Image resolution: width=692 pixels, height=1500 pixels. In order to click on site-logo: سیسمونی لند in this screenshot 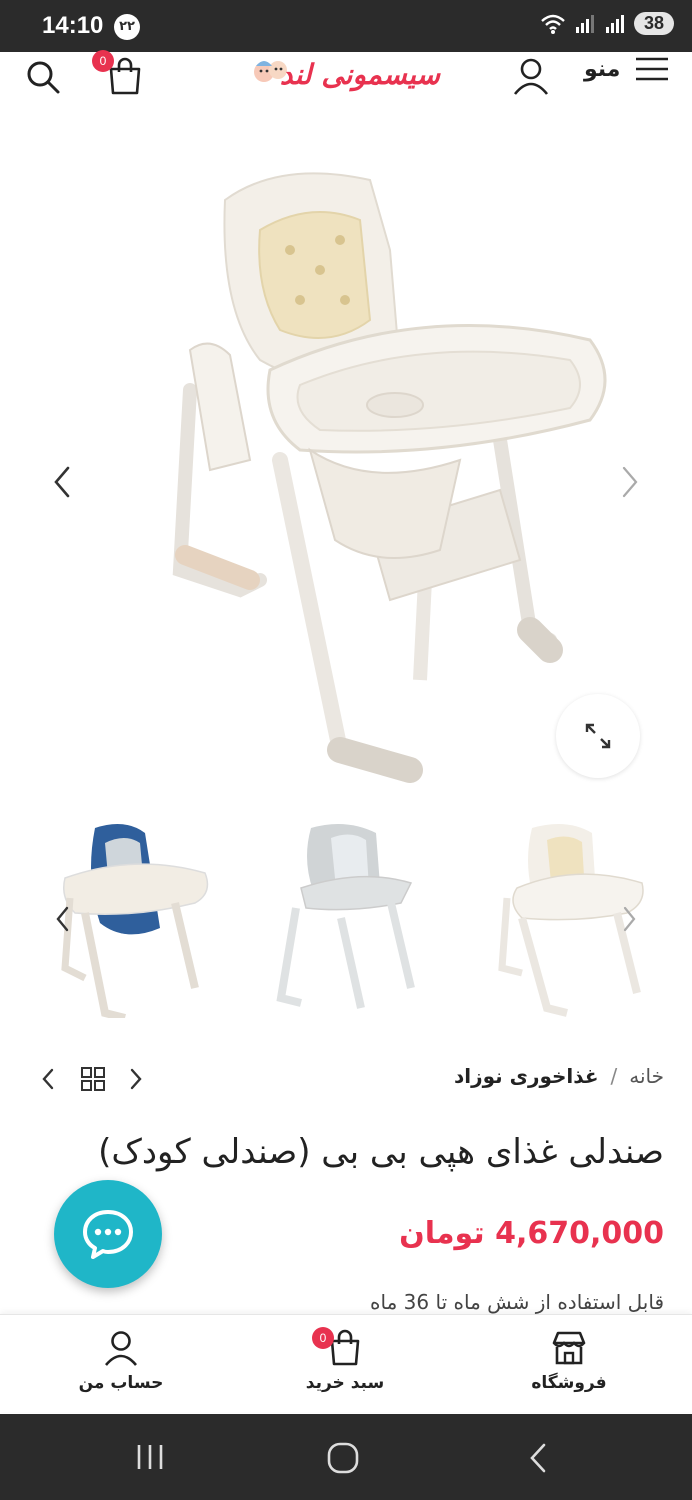, I will do `click(345, 76)`.